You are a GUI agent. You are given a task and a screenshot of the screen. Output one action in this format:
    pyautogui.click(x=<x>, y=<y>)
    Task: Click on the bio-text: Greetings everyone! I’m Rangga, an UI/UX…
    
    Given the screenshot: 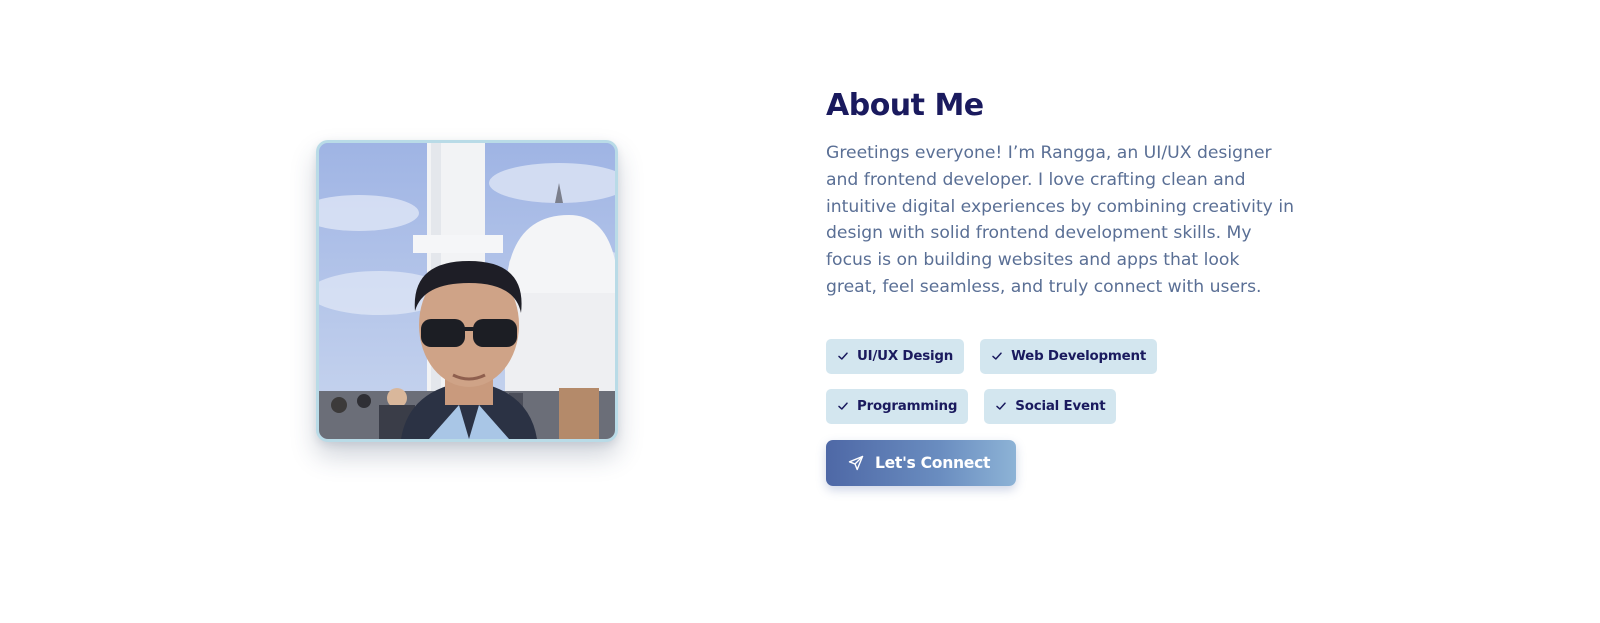 What is the action you would take?
    pyautogui.click(x=1060, y=220)
    